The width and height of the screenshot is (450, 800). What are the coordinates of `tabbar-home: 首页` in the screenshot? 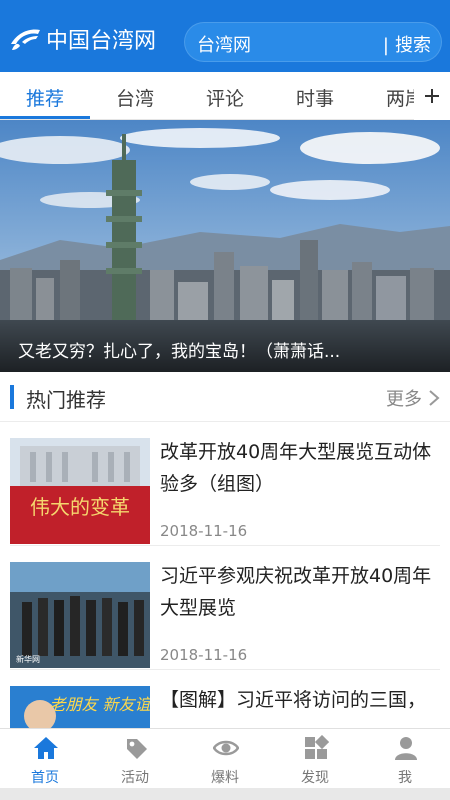 It's located at (45, 759).